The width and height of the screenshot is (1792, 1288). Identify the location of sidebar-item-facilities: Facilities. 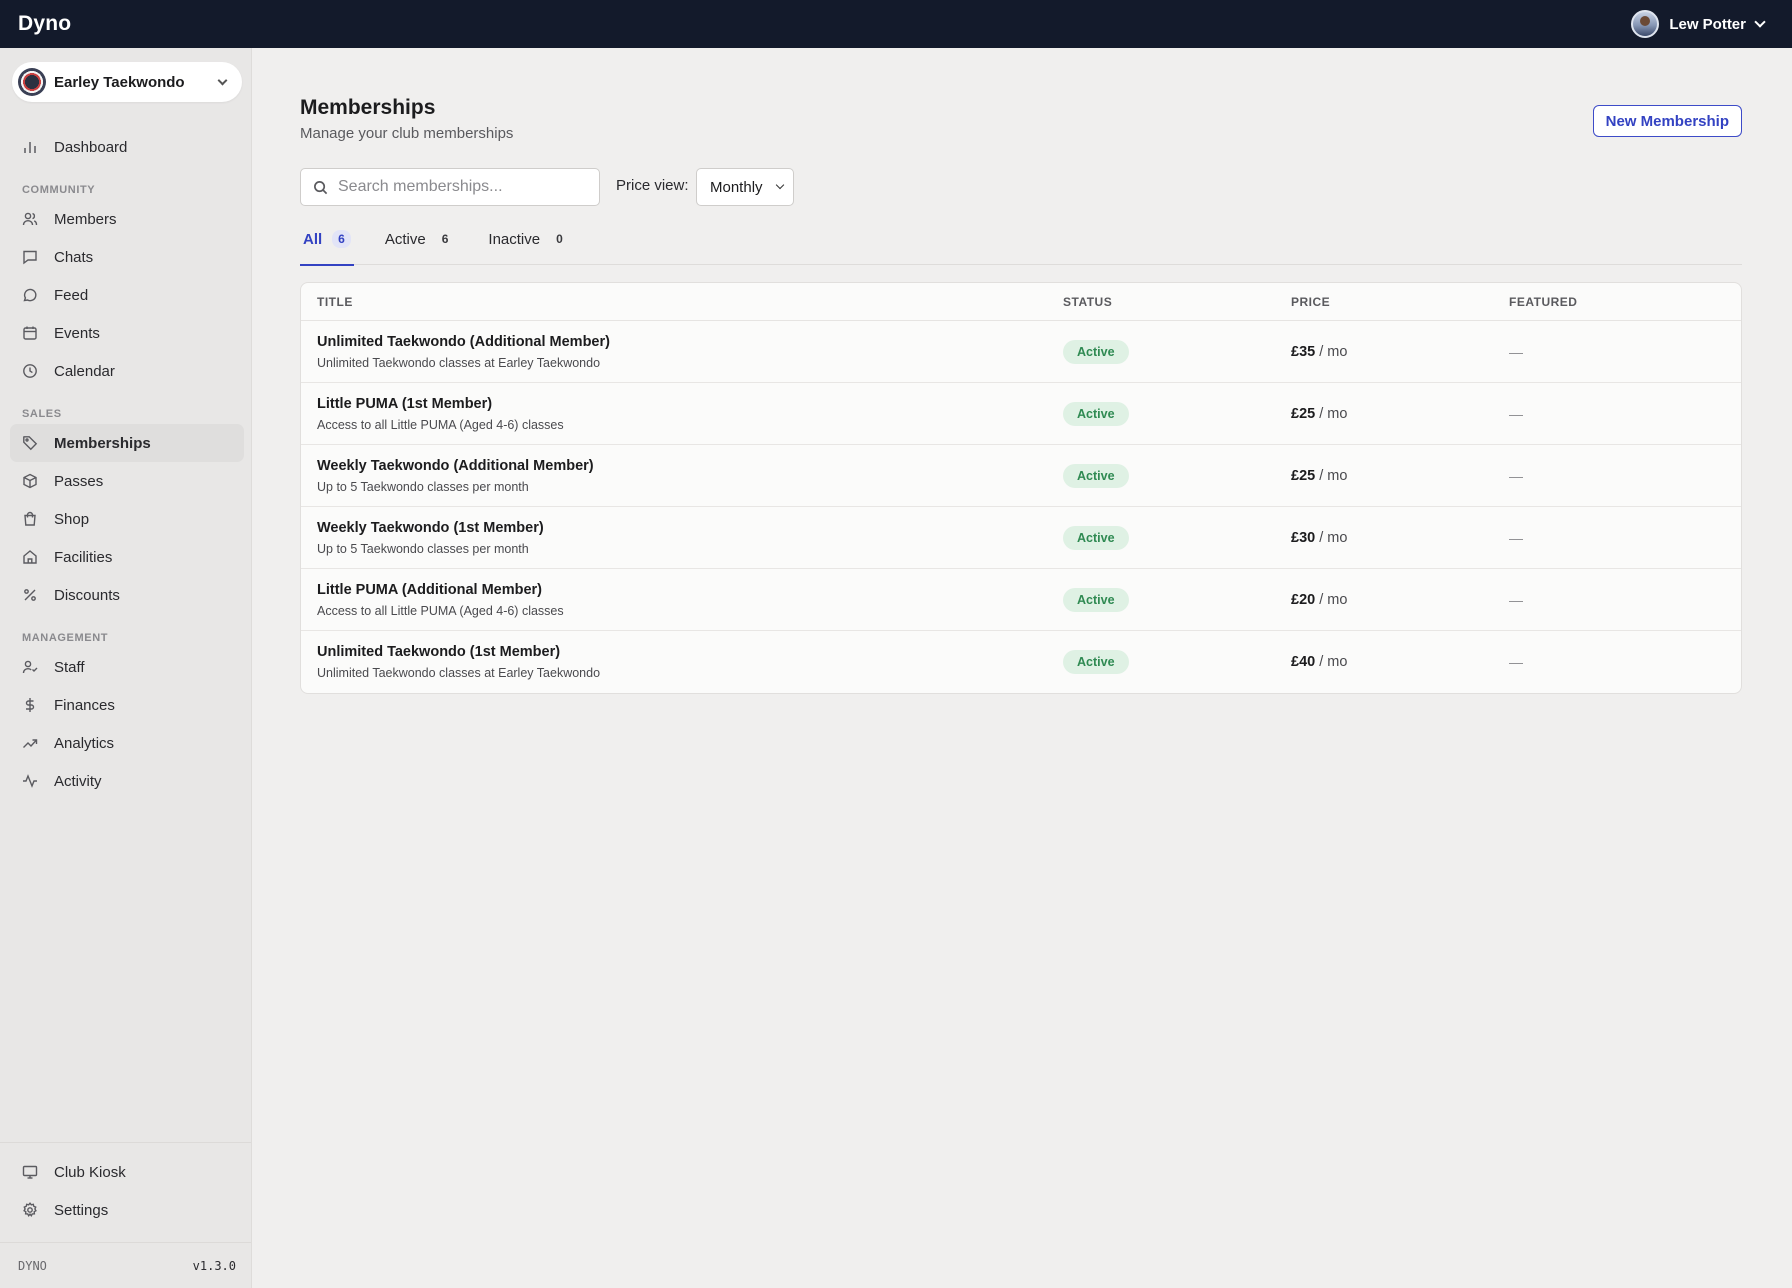
(127, 557).